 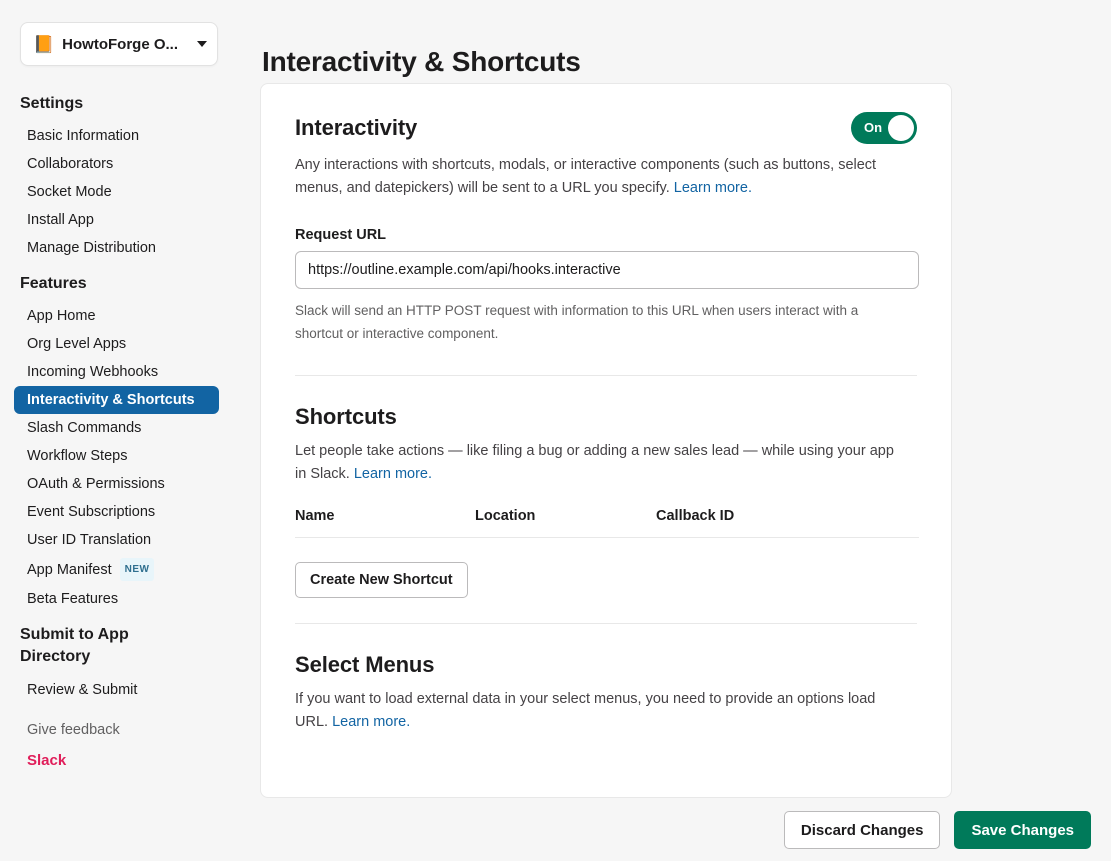 What do you see at coordinates (116, 400) in the screenshot?
I see `sidebar-item-interactivity-and-shortcuts: Interactivity & Shortcuts` at bounding box center [116, 400].